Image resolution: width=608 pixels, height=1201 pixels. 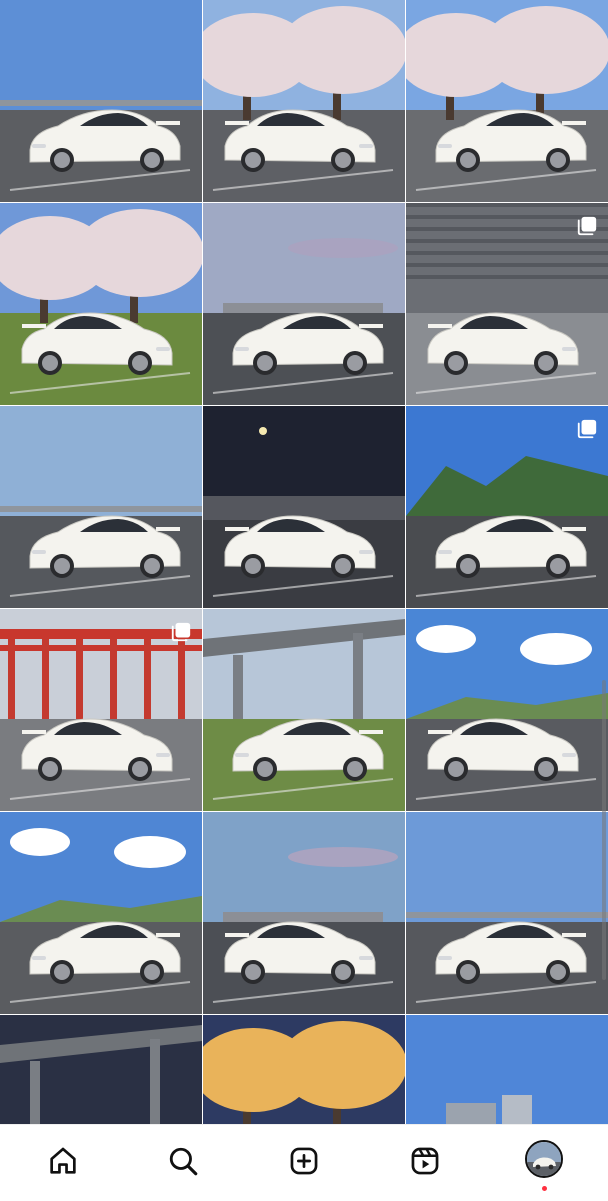 I want to click on create-post-icon, so click(x=304, y=1161).